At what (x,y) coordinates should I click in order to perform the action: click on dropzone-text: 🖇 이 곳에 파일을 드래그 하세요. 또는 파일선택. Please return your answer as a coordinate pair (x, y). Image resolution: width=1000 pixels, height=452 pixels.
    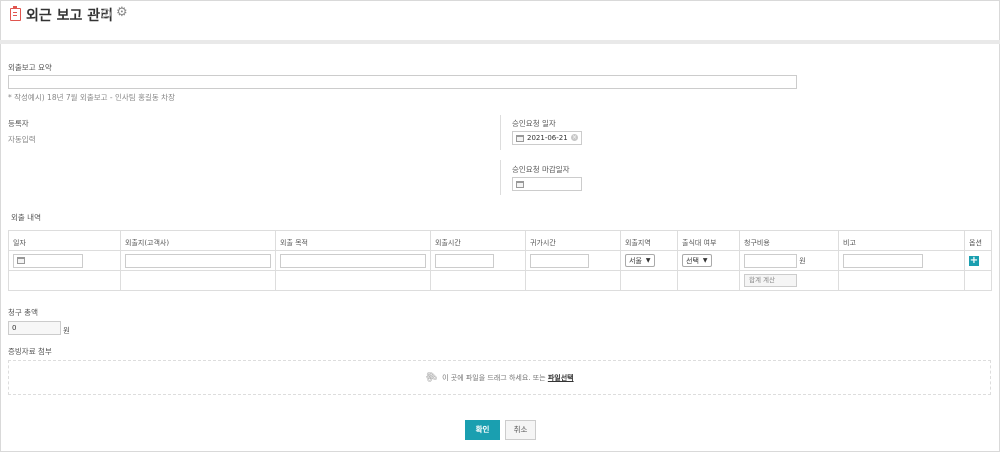
    Looking at the image, I should click on (499, 378).